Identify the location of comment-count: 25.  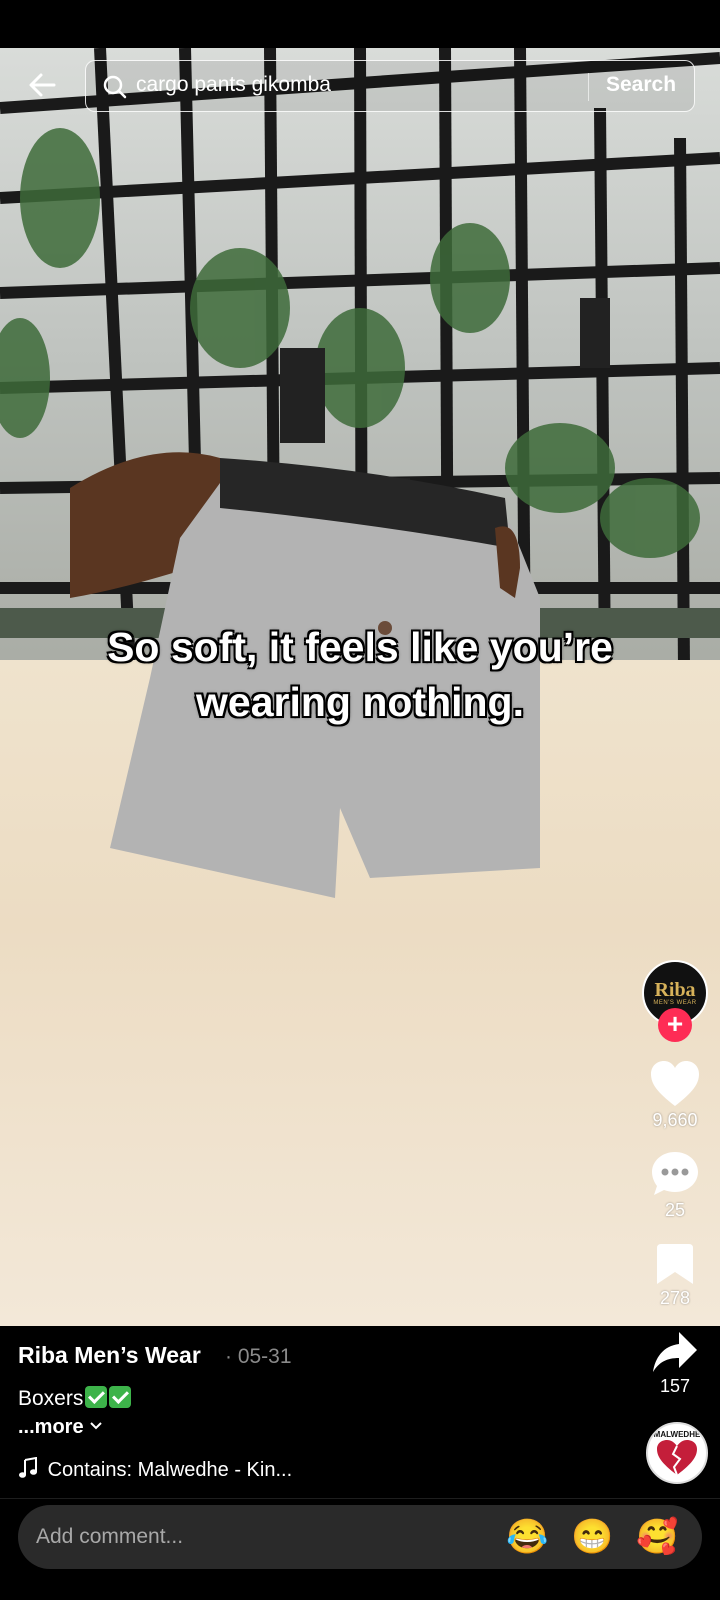
(675, 1210).